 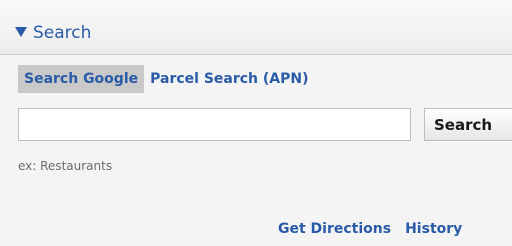 I want to click on panel-toggle: Search, so click(x=53, y=33).